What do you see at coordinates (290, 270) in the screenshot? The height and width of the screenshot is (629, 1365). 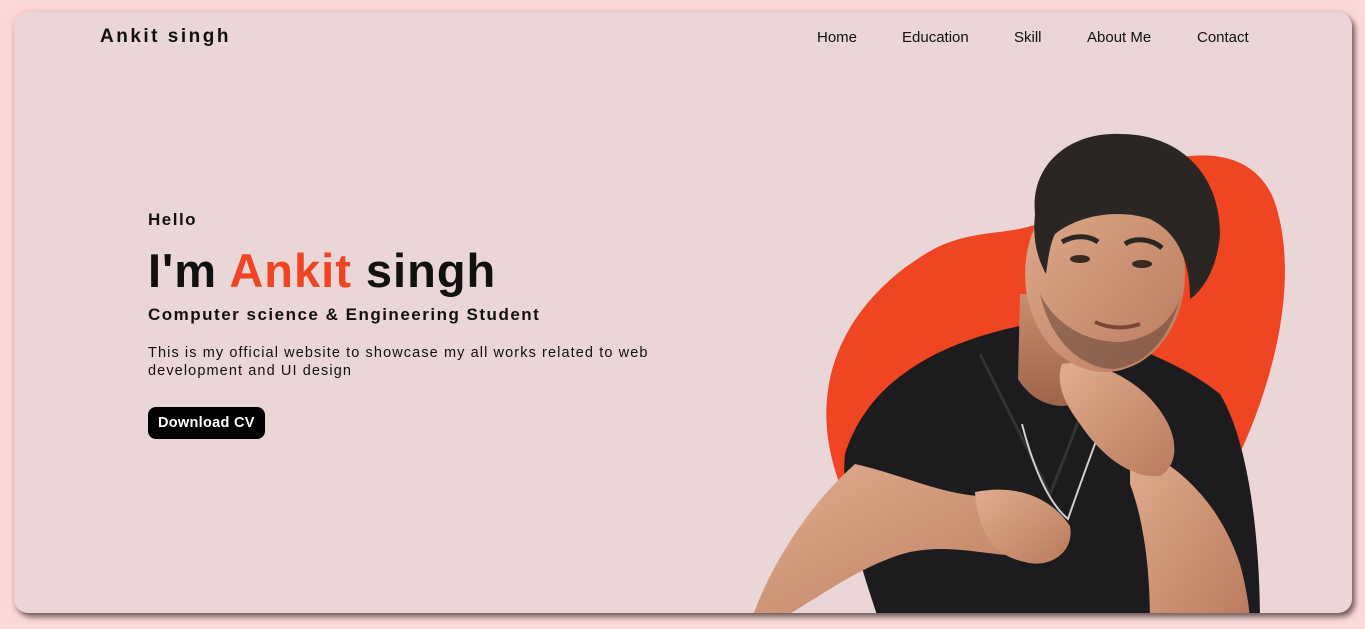 I see `hero-title-accent: Ankit` at bounding box center [290, 270].